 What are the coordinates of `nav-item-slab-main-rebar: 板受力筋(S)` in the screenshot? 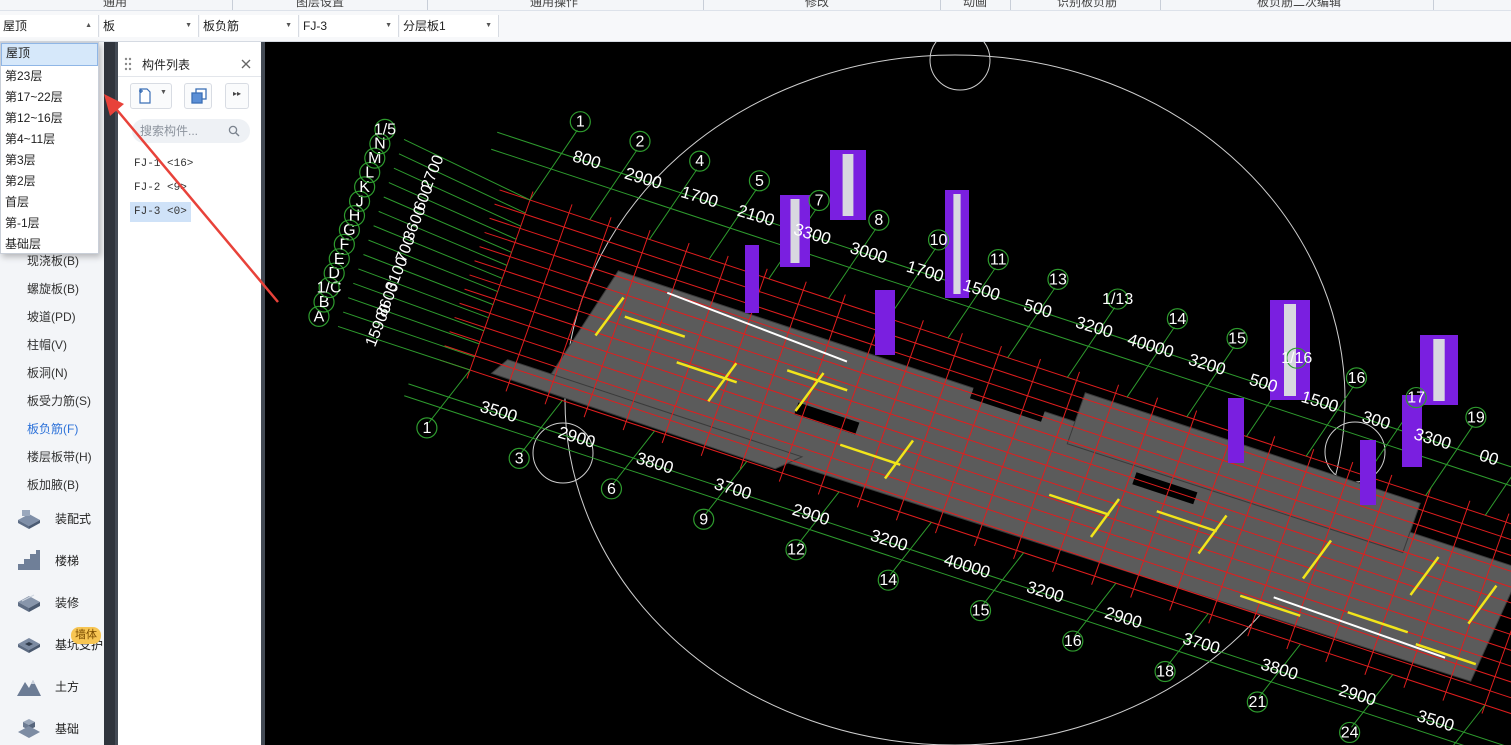 It's located at (59, 400).